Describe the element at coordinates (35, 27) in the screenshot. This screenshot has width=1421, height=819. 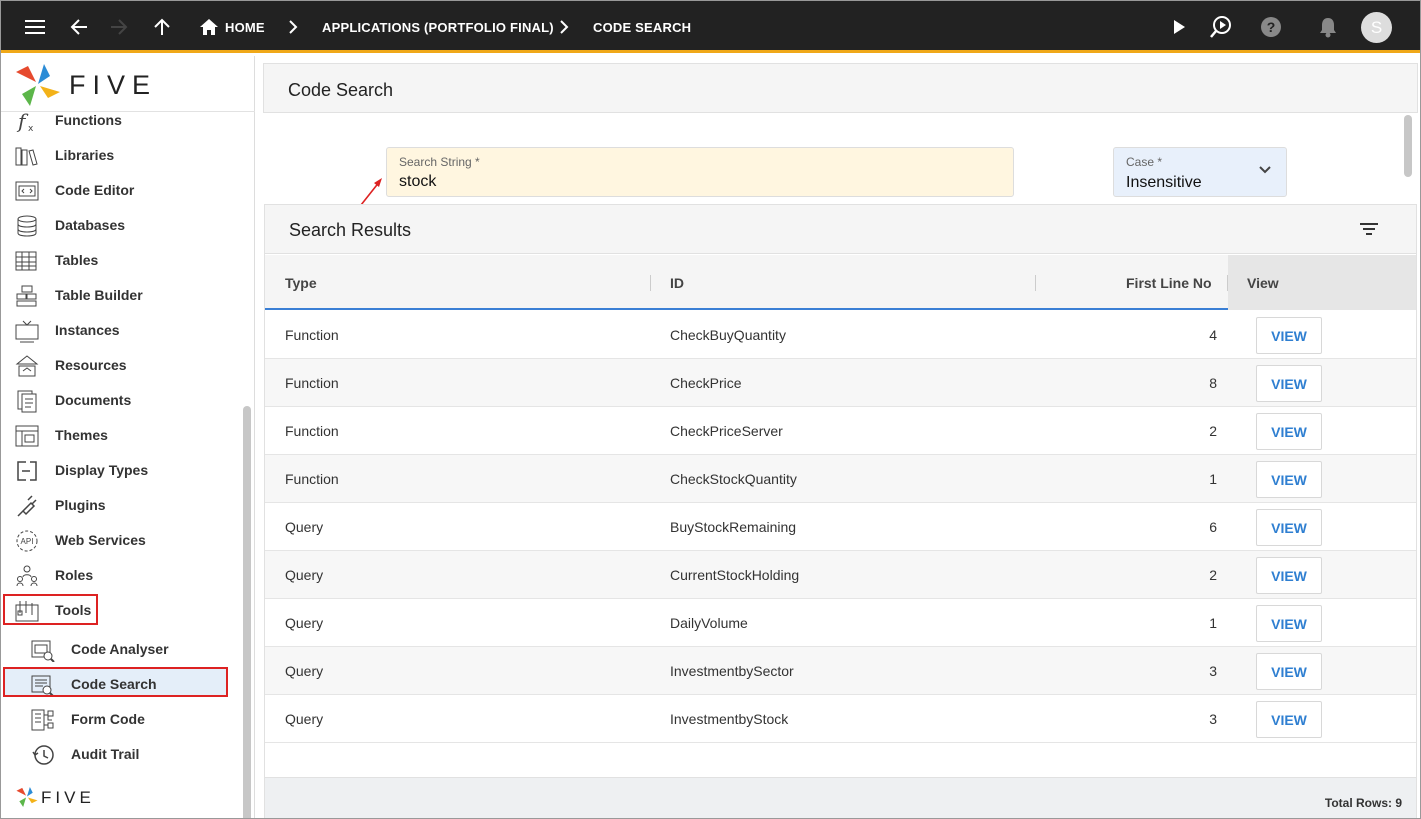
I see `menu-icon` at that location.